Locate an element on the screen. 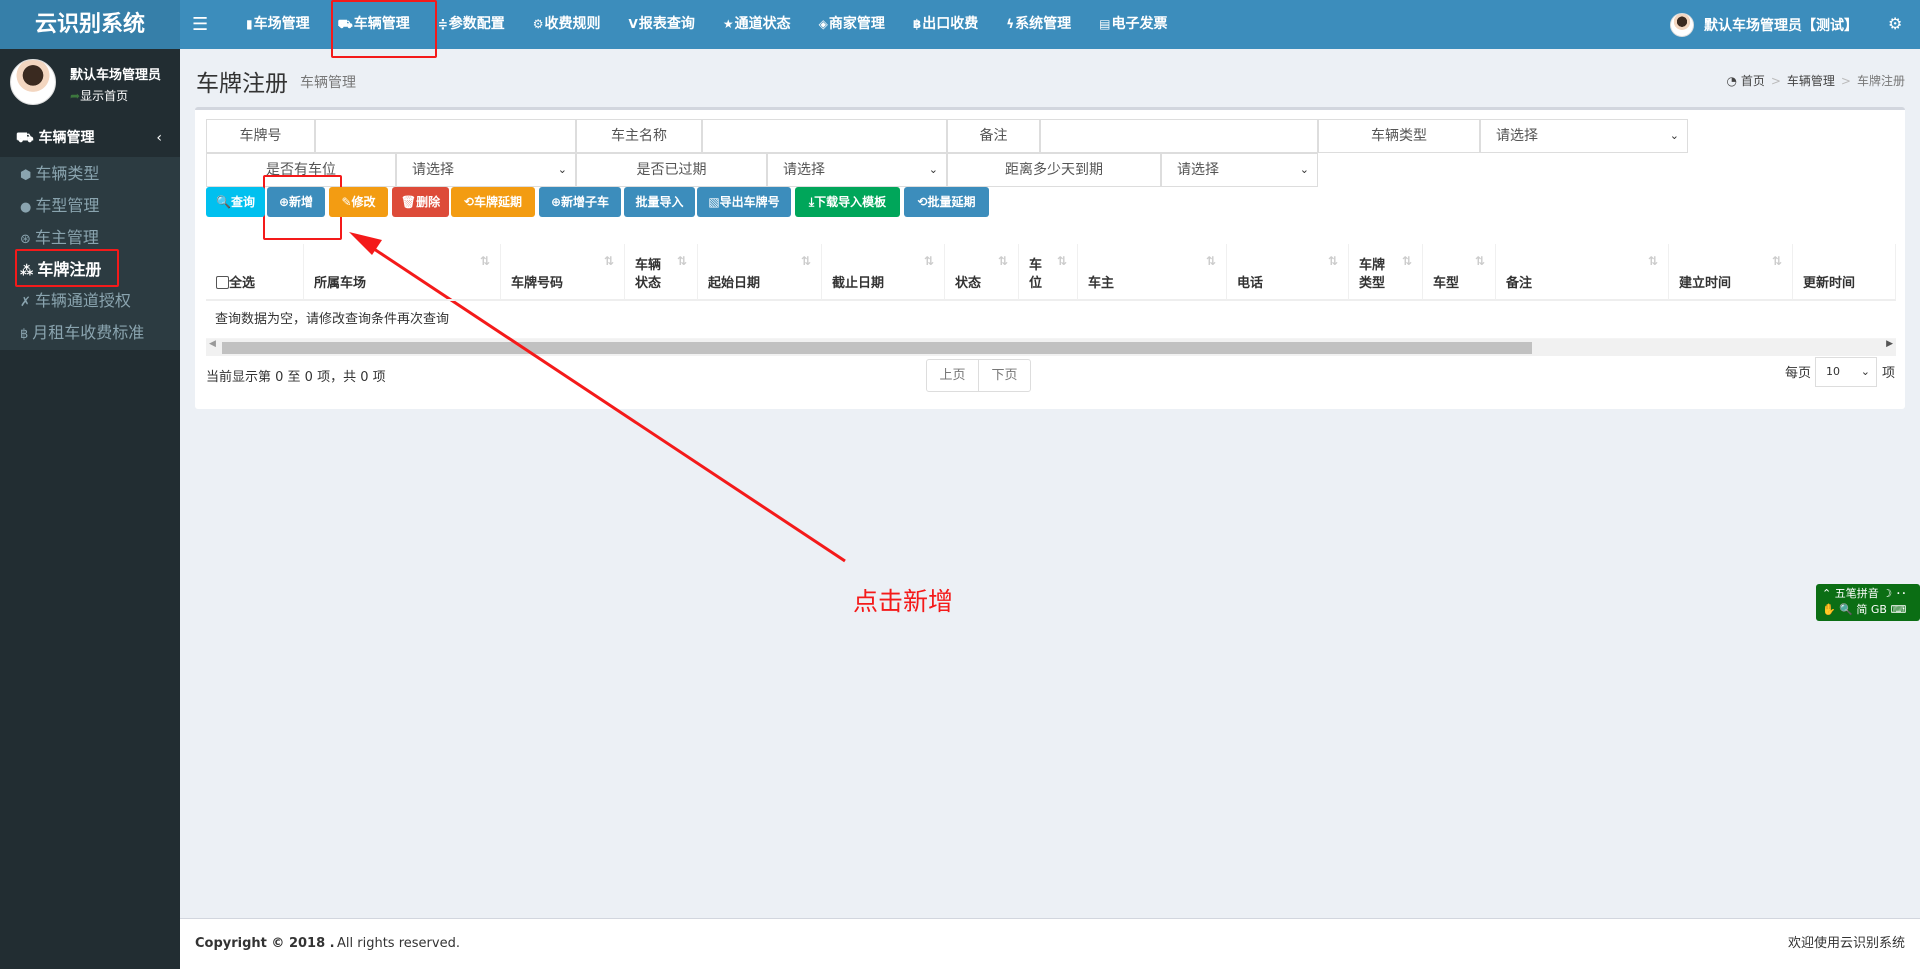 The height and width of the screenshot is (969, 1920). ime-mode: 简 is located at coordinates (1861, 609).